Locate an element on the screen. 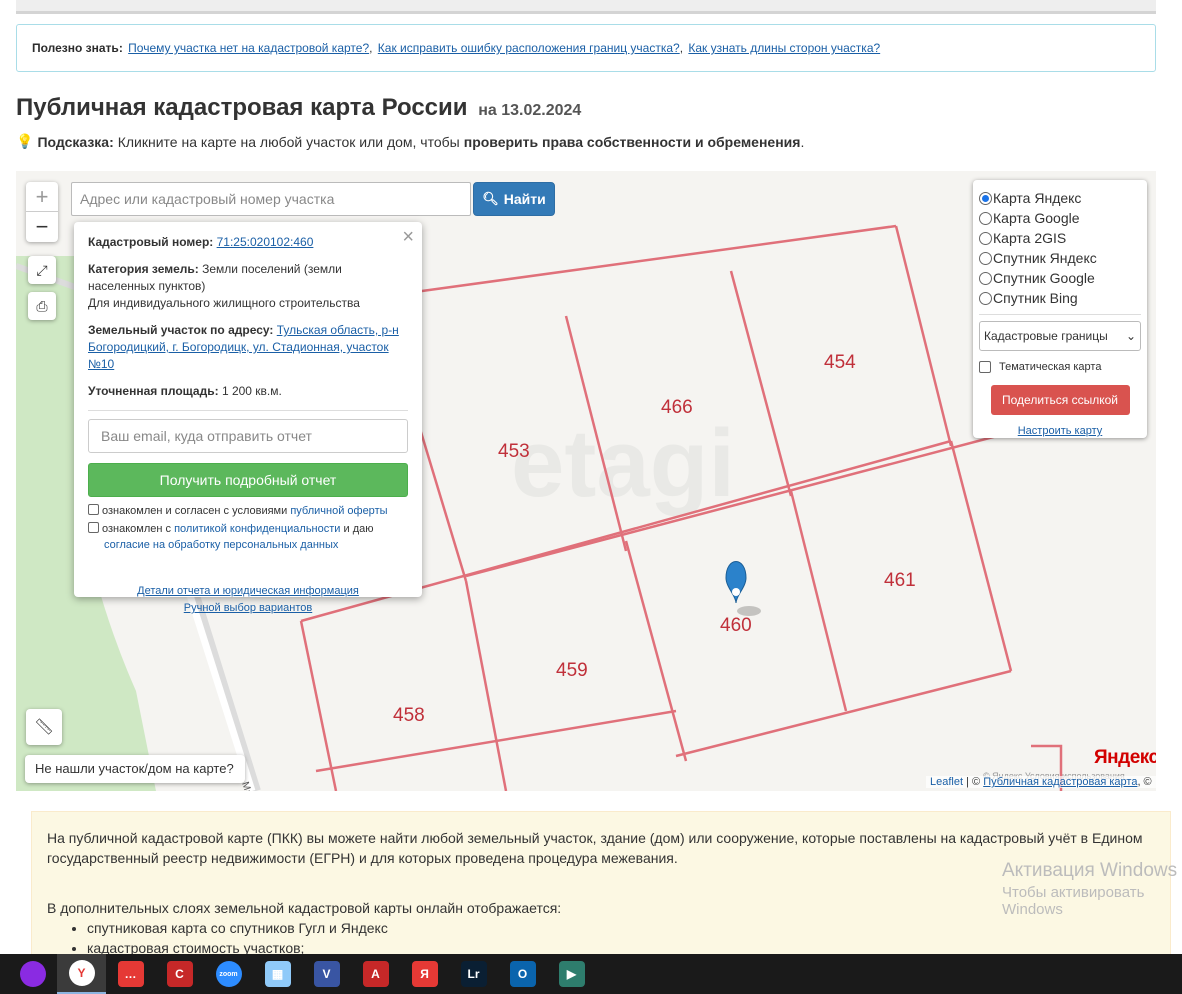 Image resolution: width=1182 pixels, height=994 pixels. taskbar-calculator: ▦ is located at coordinates (277, 974).